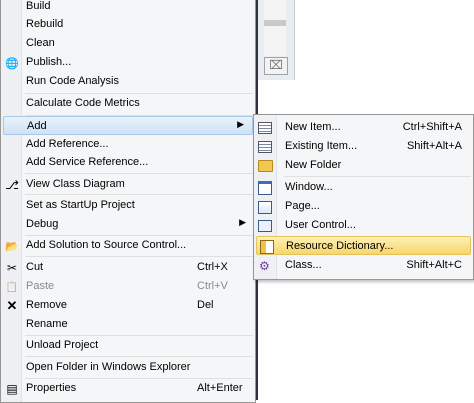  I want to click on menu-item-open-folder-in-windows-explorer: Open Folder in Windows Explorer, so click(128, 367).